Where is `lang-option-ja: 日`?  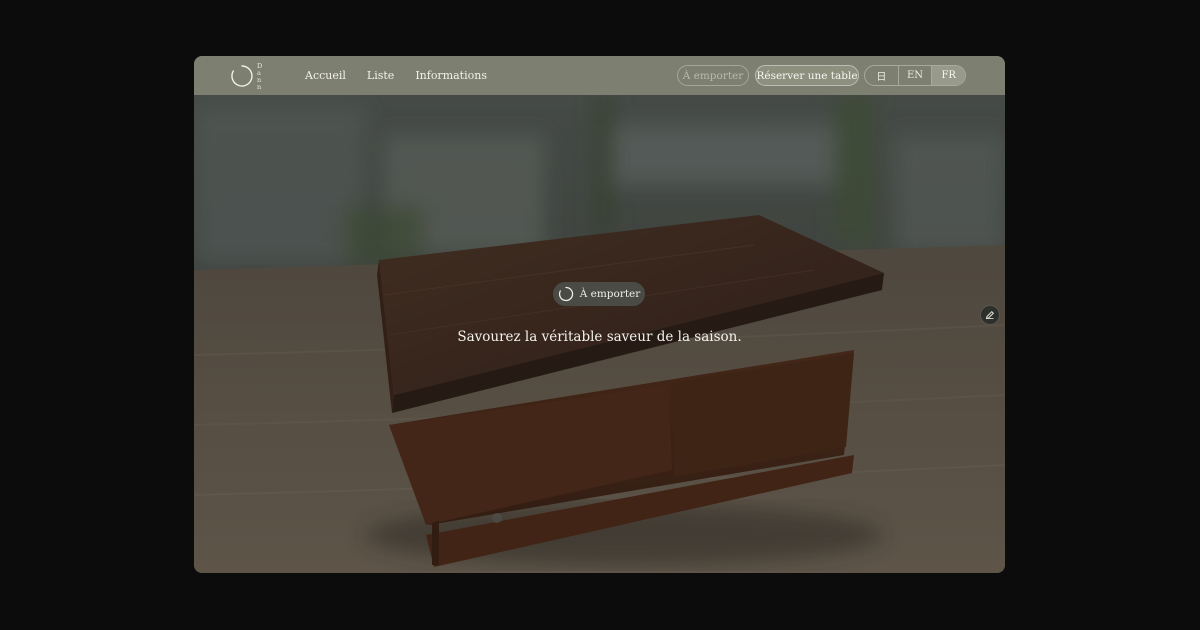
lang-option-ja: 日 is located at coordinates (881, 75).